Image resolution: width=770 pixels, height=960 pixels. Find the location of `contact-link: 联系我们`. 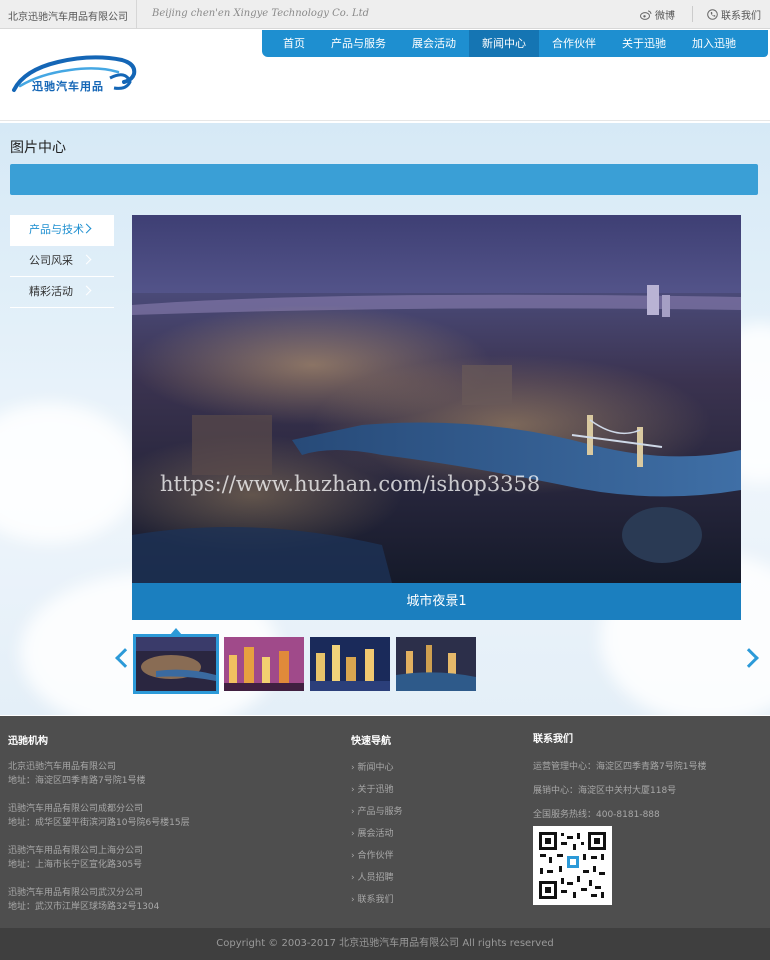

contact-link: 联系我们 is located at coordinates (734, 14).